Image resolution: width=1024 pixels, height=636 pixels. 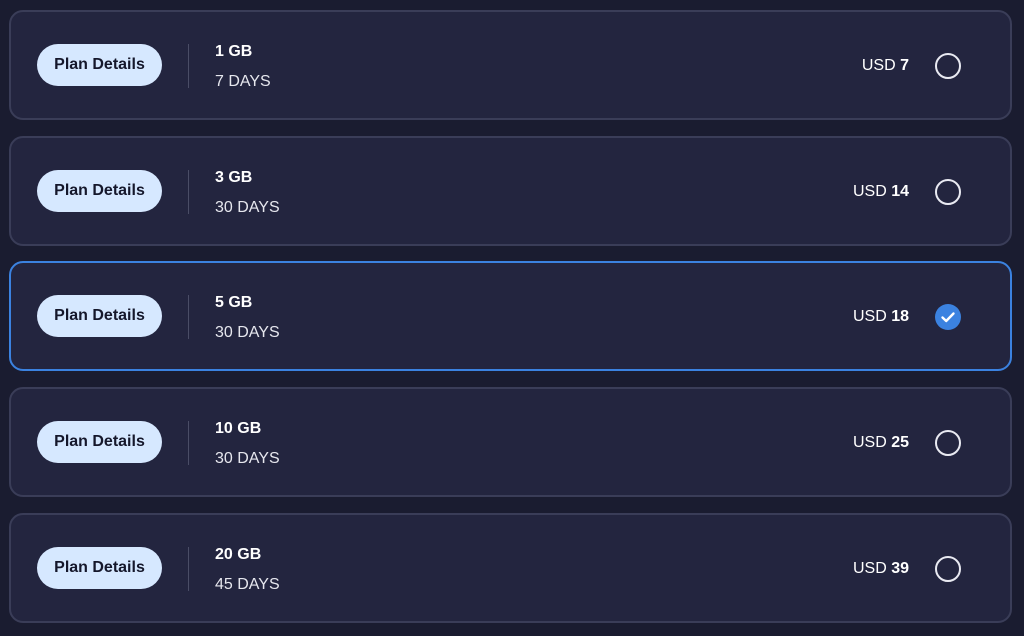 I want to click on price-amount: 7, so click(x=904, y=65).